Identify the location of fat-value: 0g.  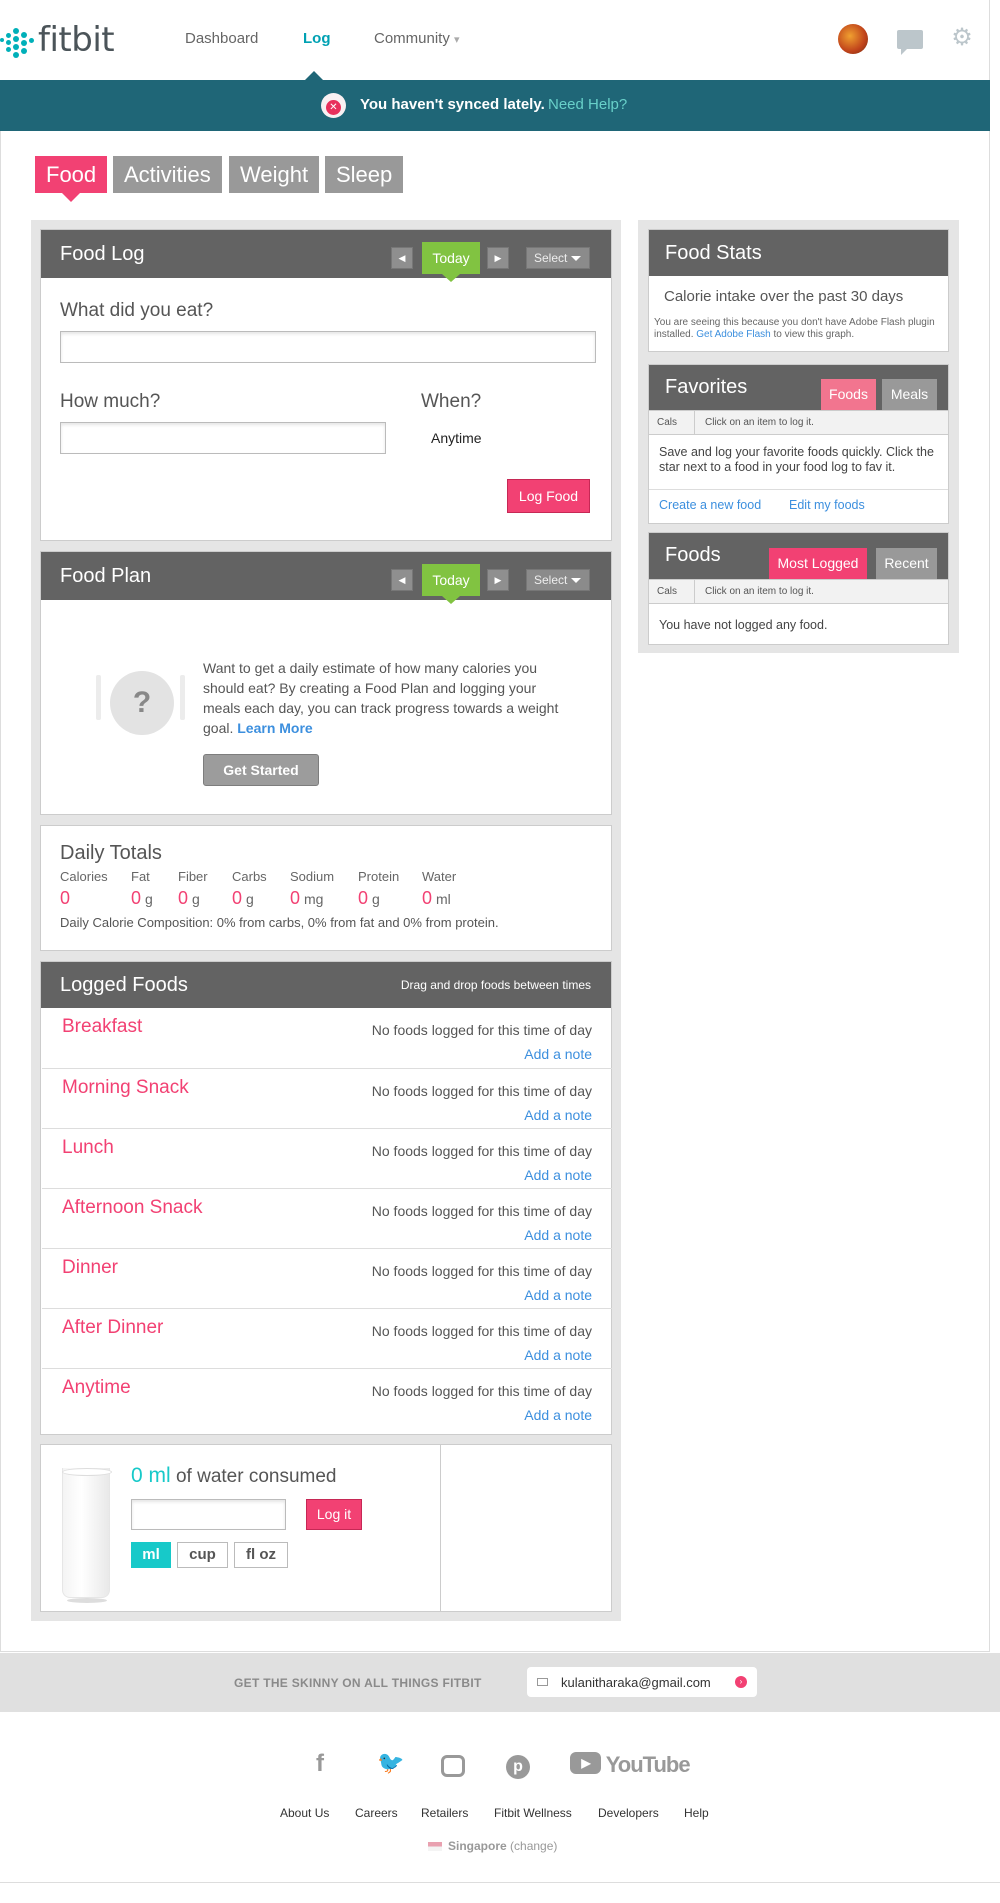
(142, 898).